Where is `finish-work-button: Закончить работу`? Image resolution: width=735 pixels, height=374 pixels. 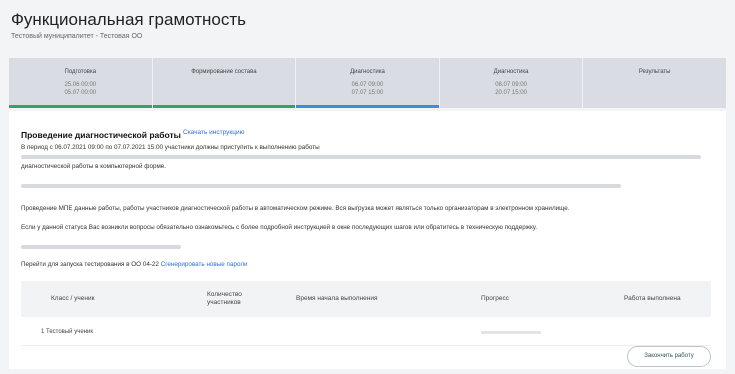
finish-work-button: Закончить работу is located at coordinates (669, 356).